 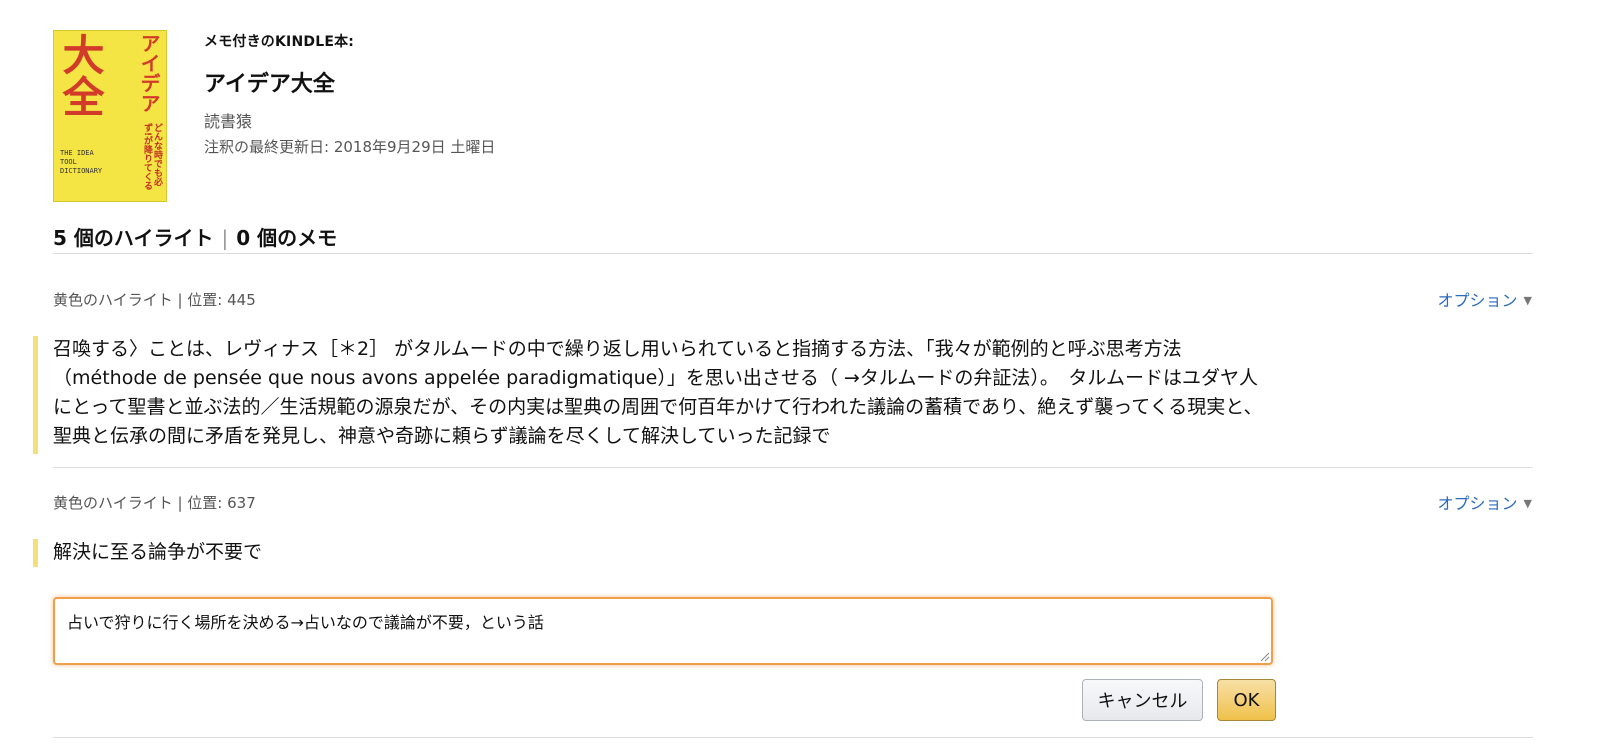 What do you see at coordinates (269, 84) in the screenshot?
I see `book-title: アイデア大全` at bounding box center [269, 84].